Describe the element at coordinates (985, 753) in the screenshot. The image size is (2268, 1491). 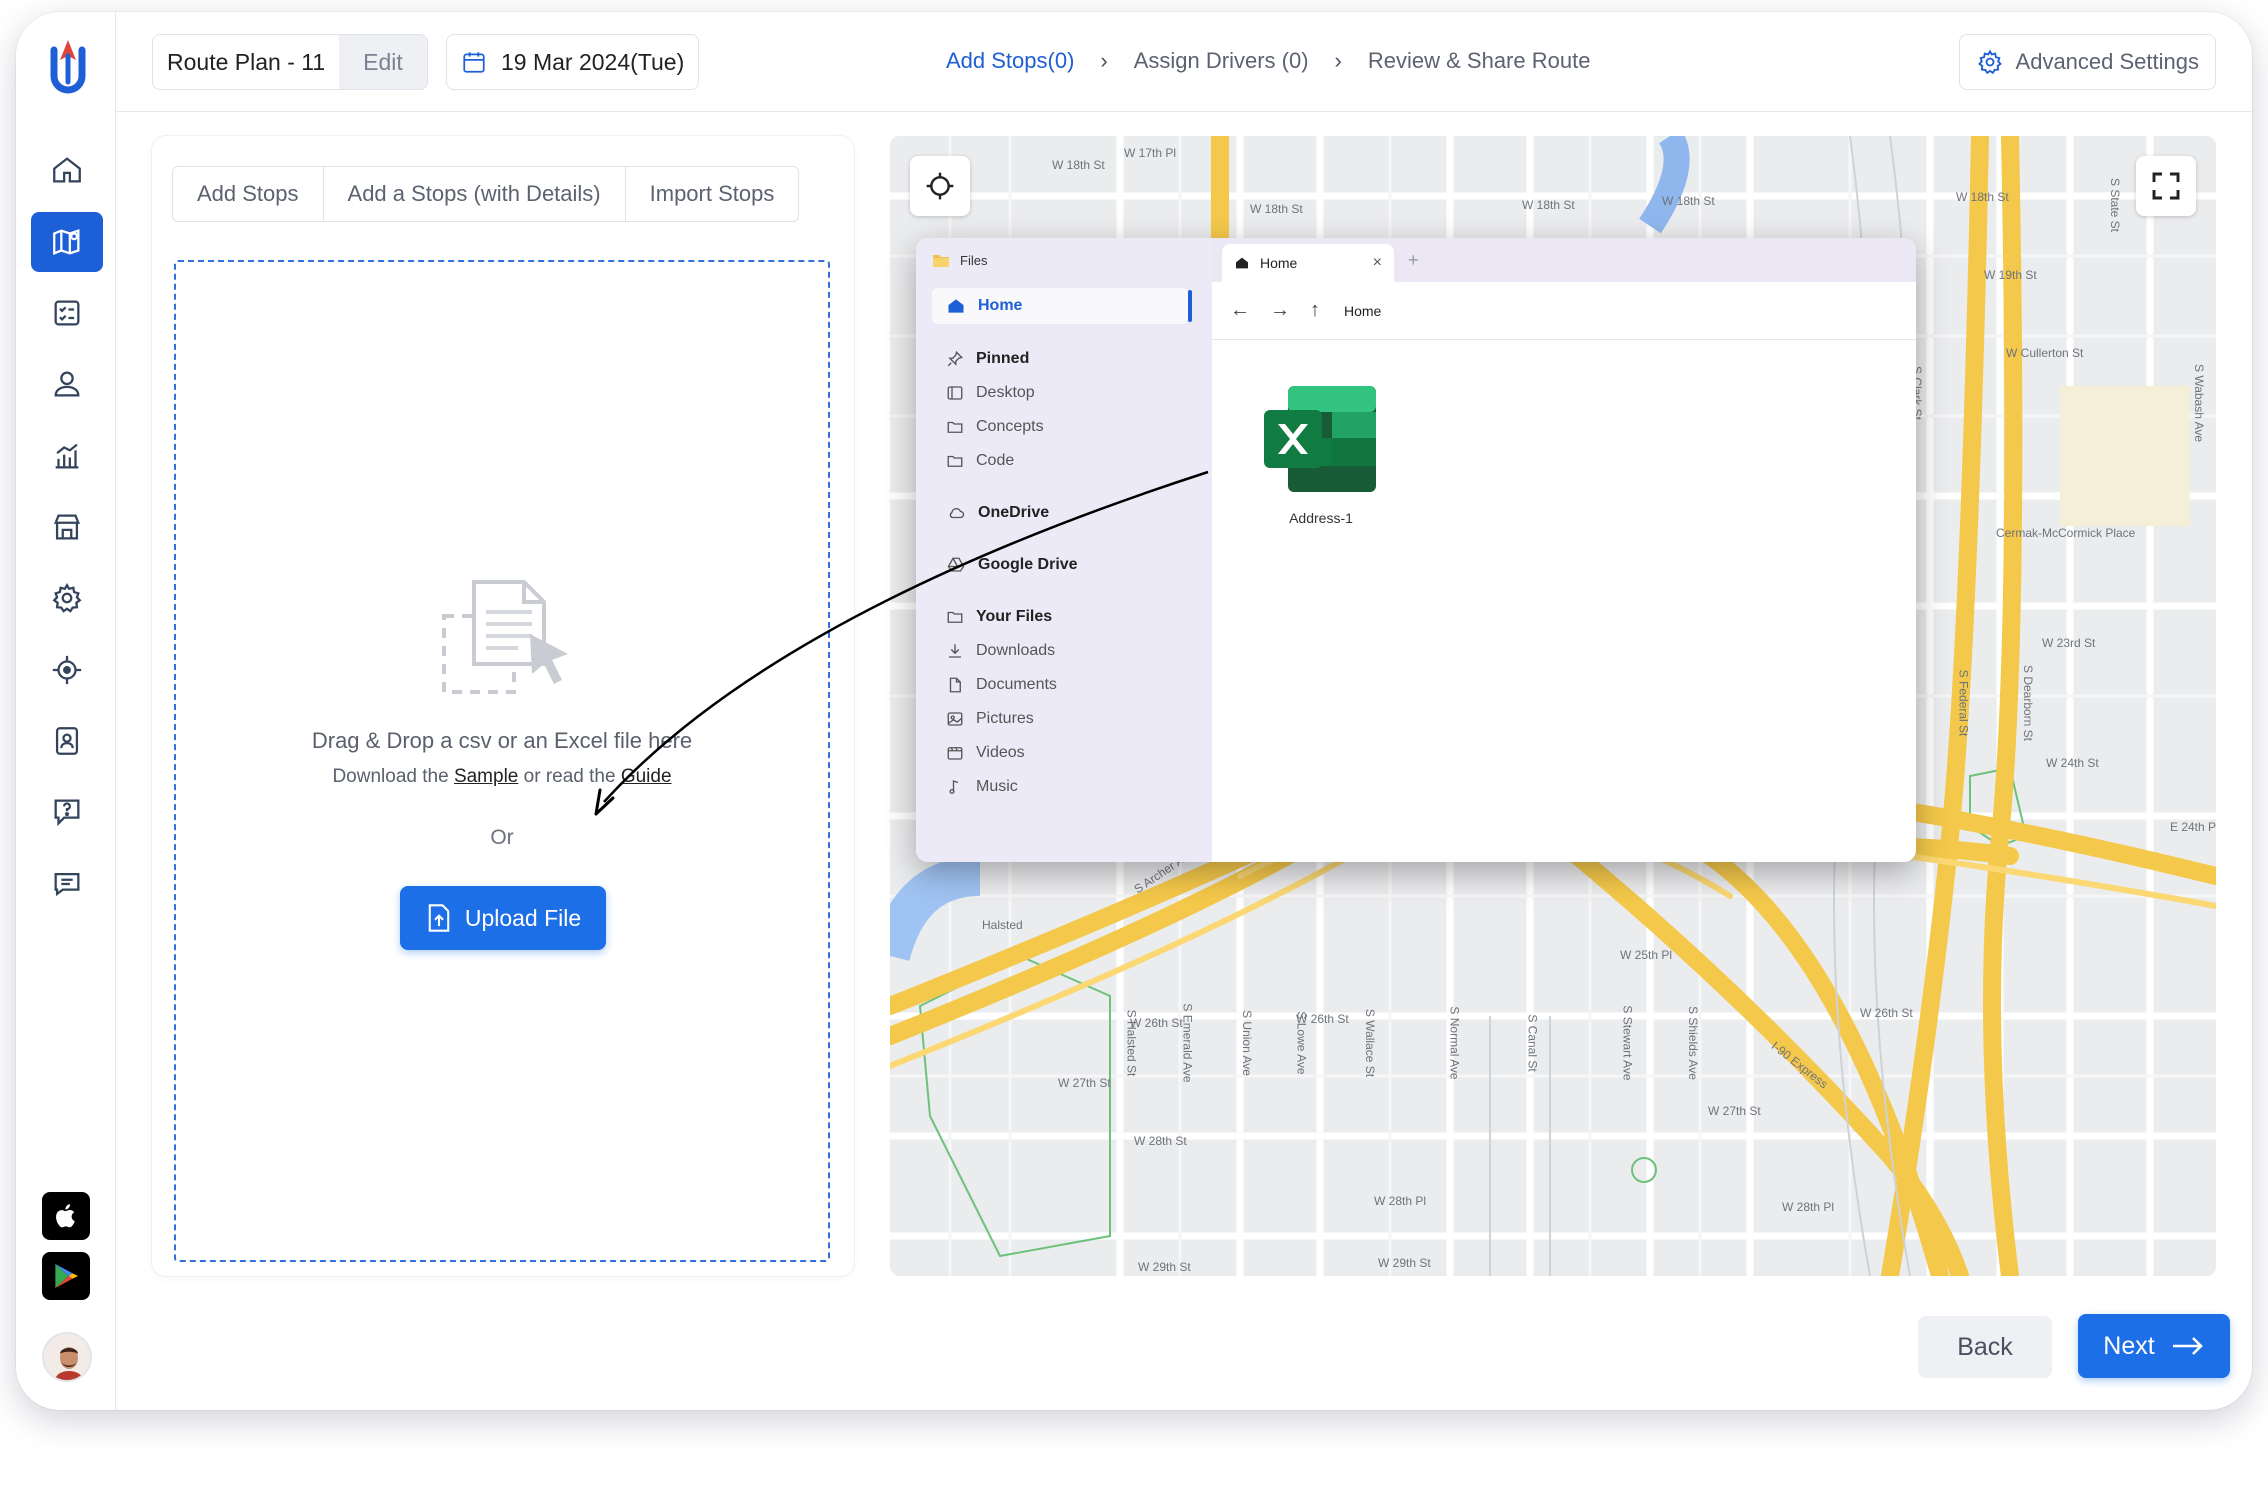
I see `explorer-nav-videos: Videos` at that location.